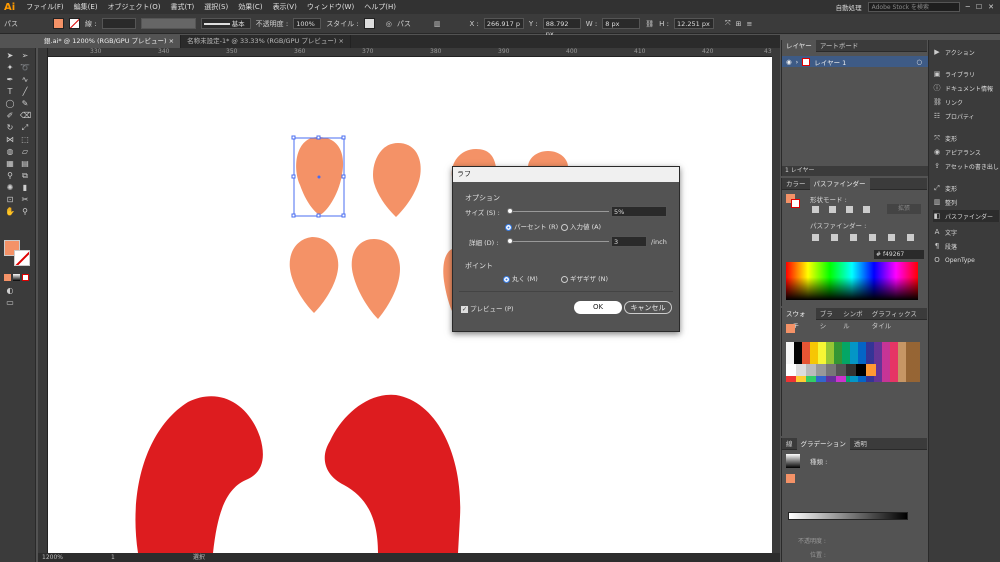 Image resolution: width=1000 pixels, height=562 pixels. Describe the element at coordinates (25, 187) in the screenshot. I see `graph-tool-icon: ▮` at that location.